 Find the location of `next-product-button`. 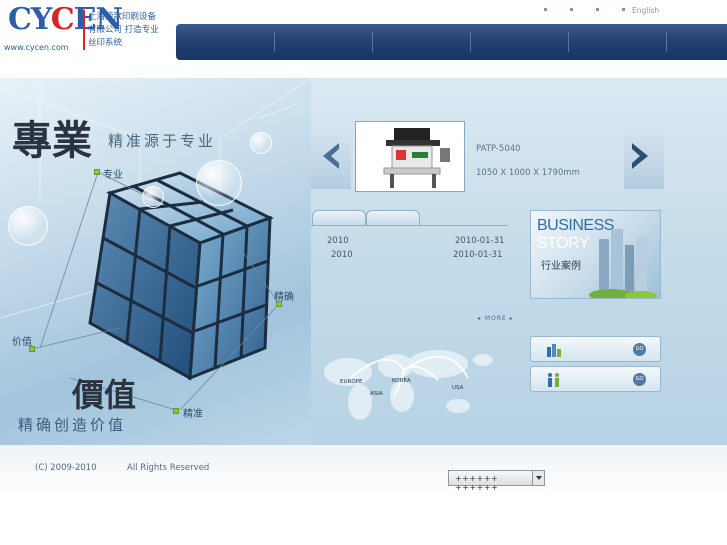

next-product-button is located at coordinates (644, 156).